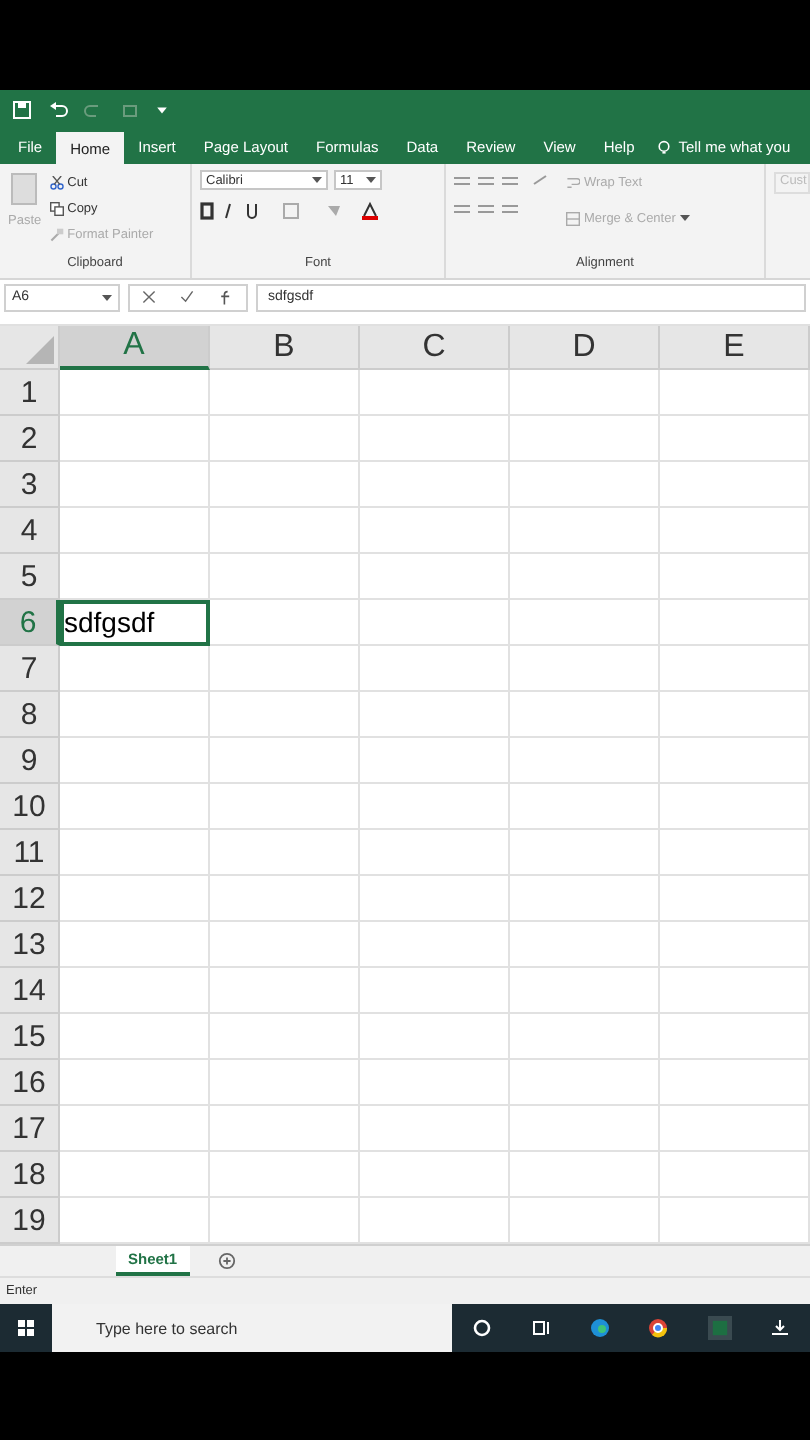 The image size is (810, 1440). What do you see at coordinates (56, 182) in the screenshot?
I see `scissors-icon` at bounding box center [56, 182].